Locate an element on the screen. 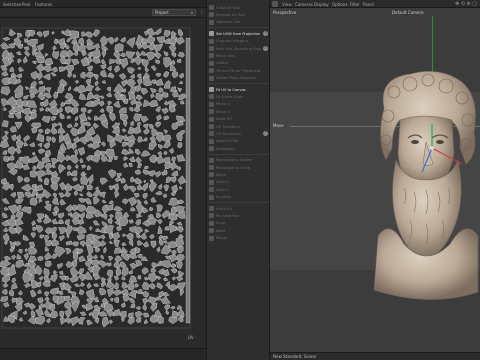  tool-item: Mirror is located at coordinates (239, 174).